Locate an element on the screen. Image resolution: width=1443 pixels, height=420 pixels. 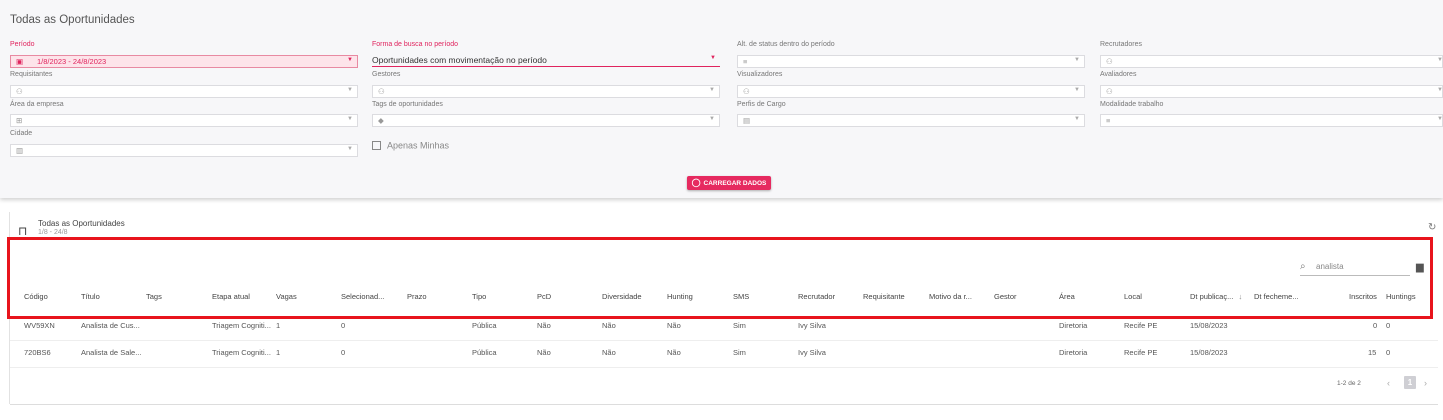
col-header-local: Local is located at coordinates (1133, 296).